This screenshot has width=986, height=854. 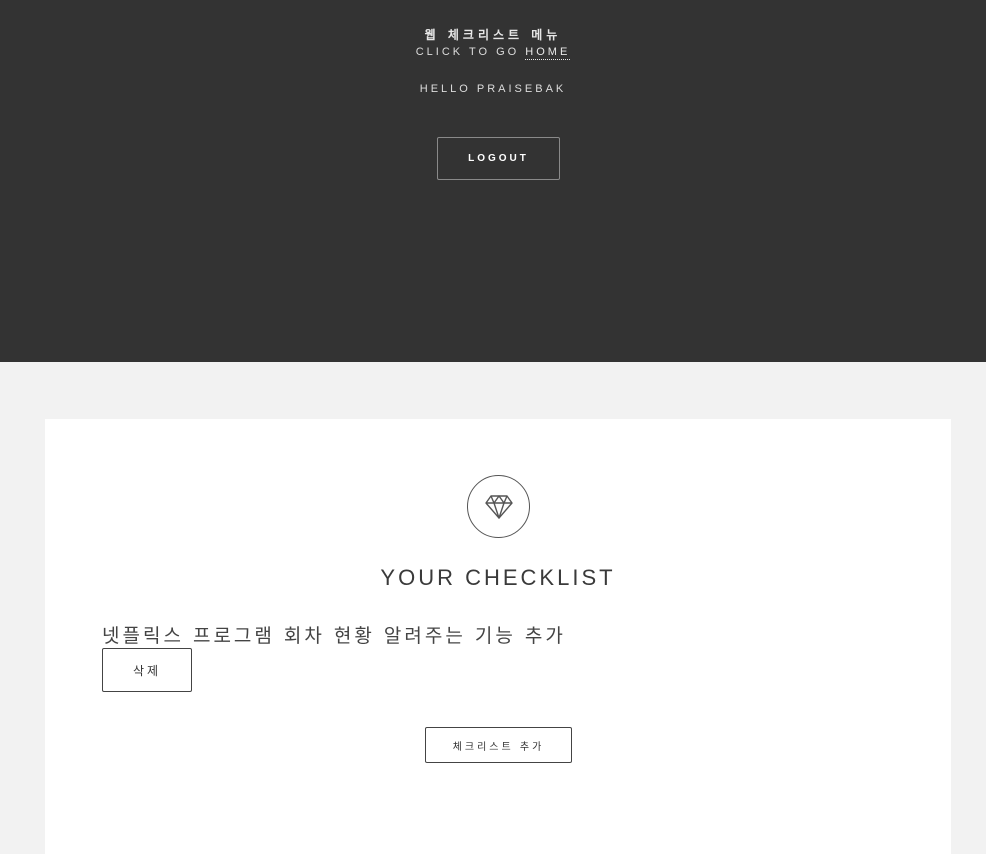 What do you see at coordinates (334, 636) in the screenshot?
I see `checklist-item-text: 넷플릭스 프로그램 회차 현황 알려주는 기능 추가` at bounding box center [334, 636].